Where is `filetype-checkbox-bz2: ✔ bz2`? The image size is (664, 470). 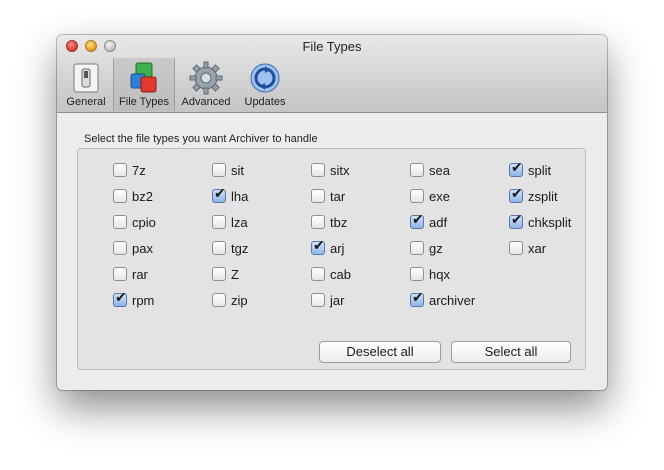
filetype-checkbox-bz2: ✔ bz2 is located at coordinates (133, 196).